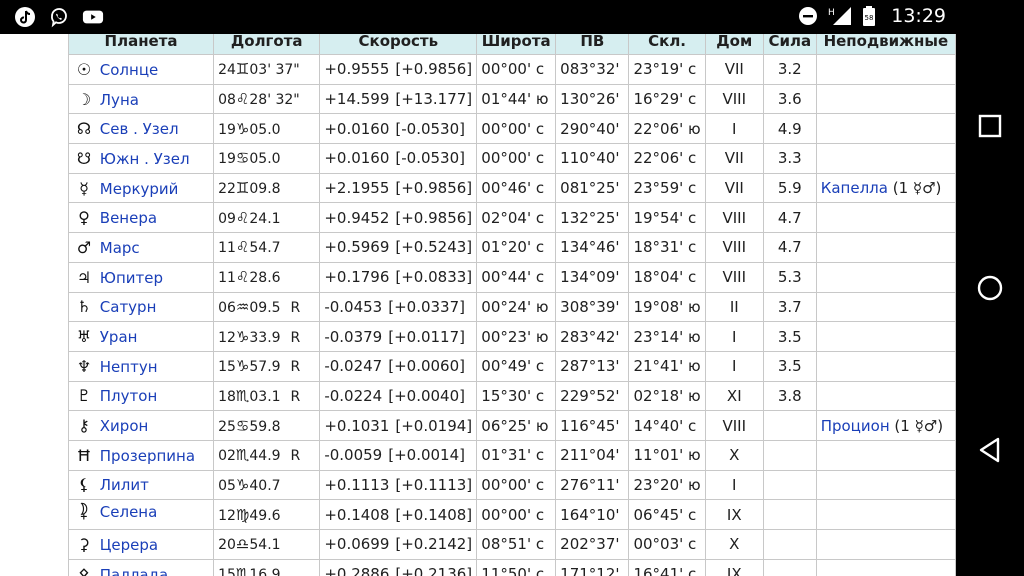 This screenshot has height=576, width=1024. Describe the element at coordinates (129, 512) in the screenshot. I see `planet-link: Селена` at that location.